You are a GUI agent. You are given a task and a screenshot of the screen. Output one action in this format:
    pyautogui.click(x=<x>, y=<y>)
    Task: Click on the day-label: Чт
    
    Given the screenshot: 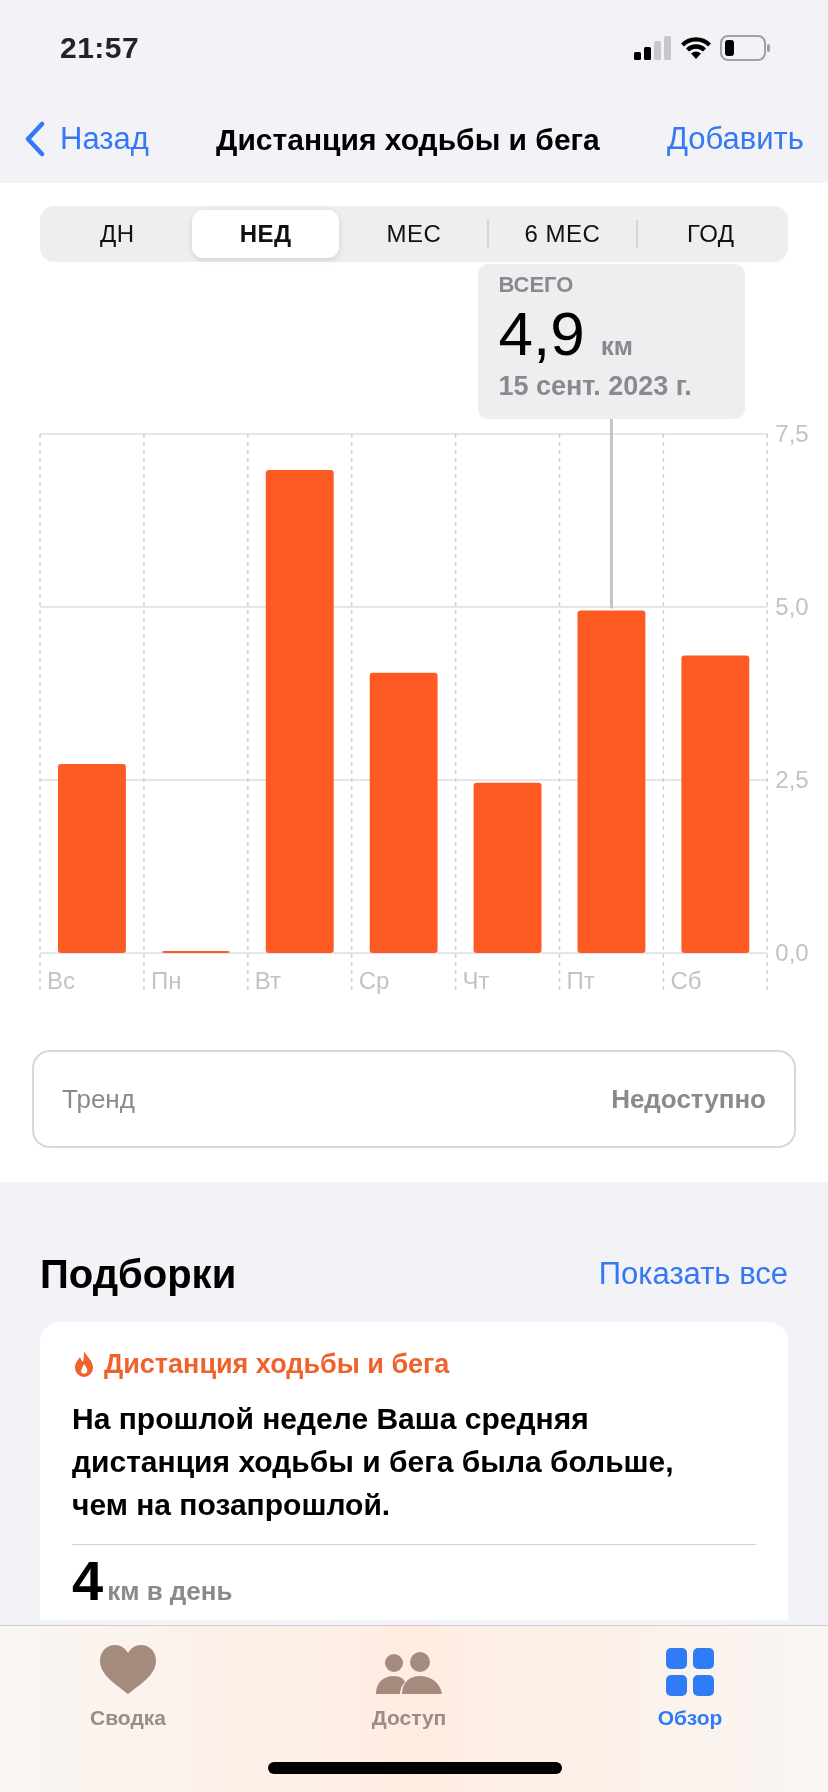 What is the action you would take?
    pyautogui.click(x=476, y=980)
    